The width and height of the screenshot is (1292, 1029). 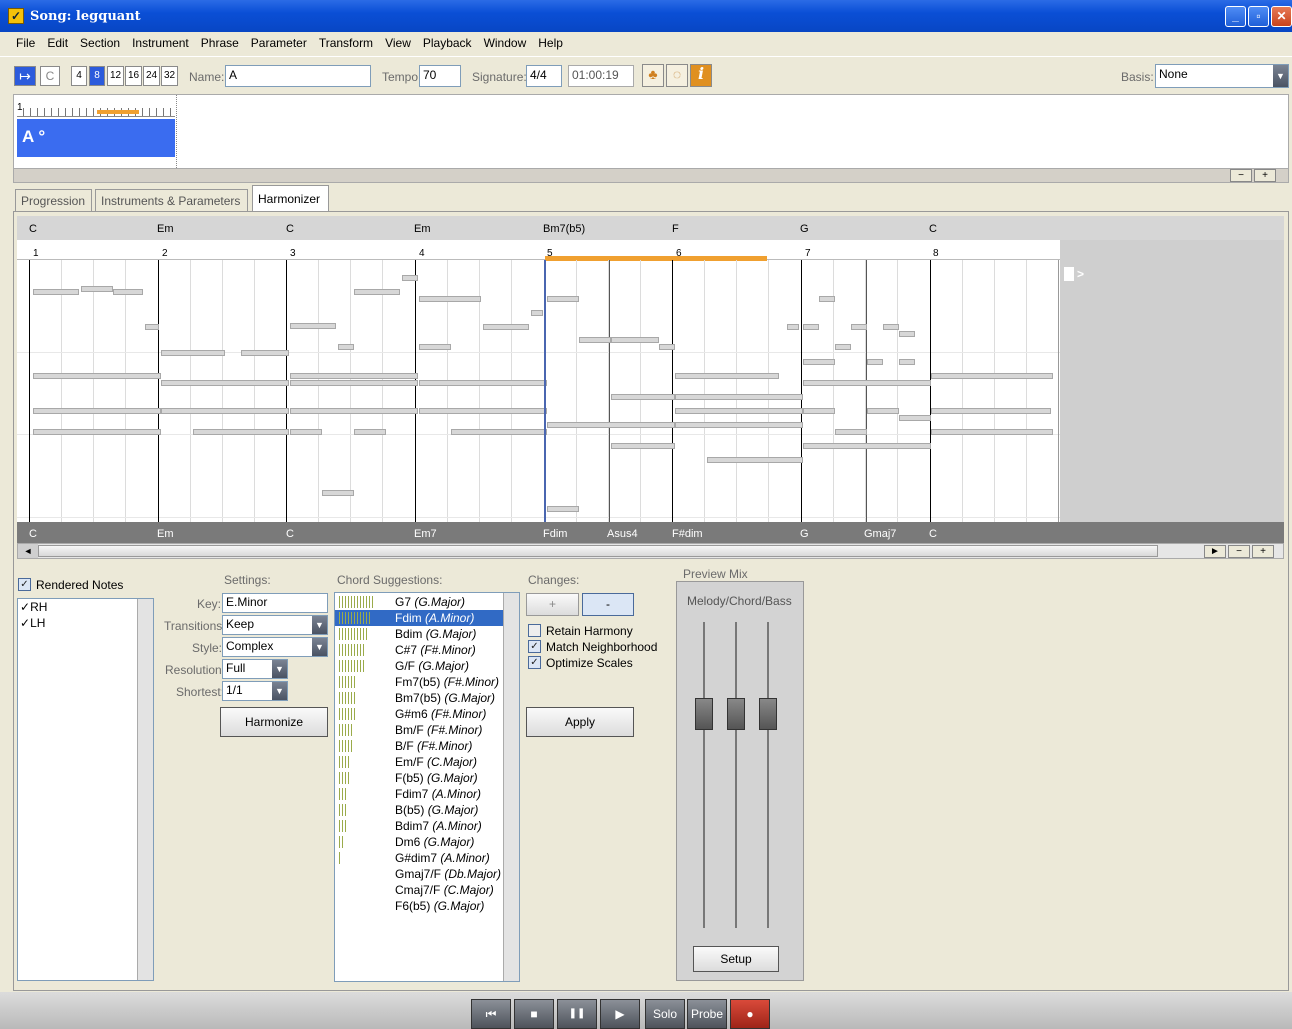 I want to click on menu-transform: Transform, so click(x=346, y=43).